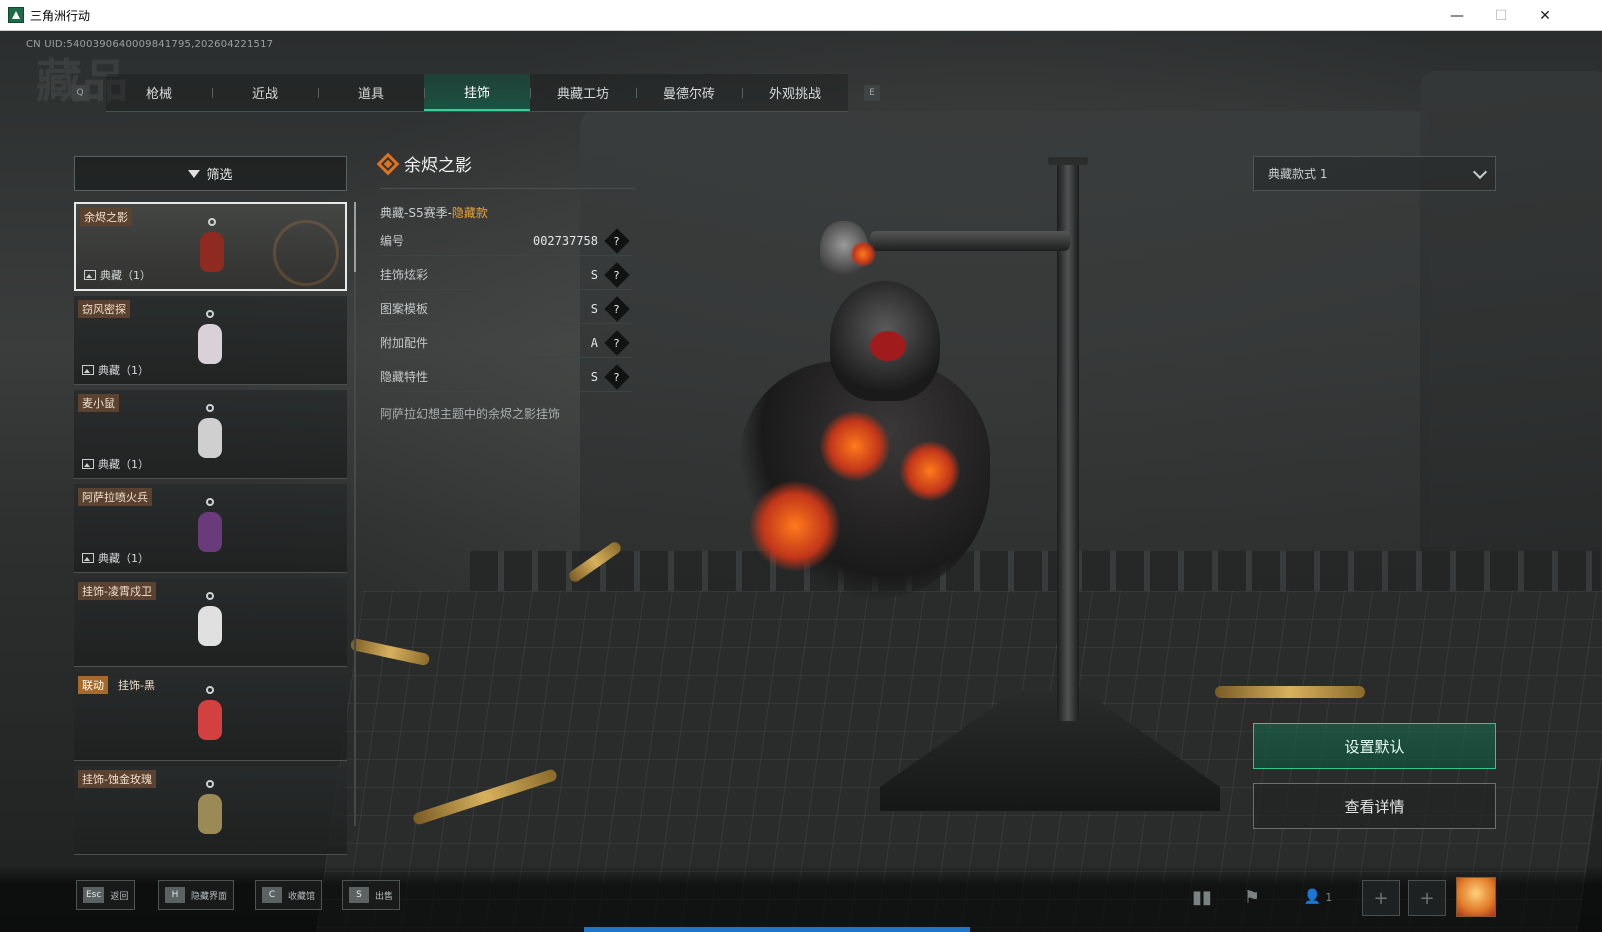 This screenshot has width=1602, height=932. What do you see at coordinates (117, 591) in the screenshot?
I see `item-name: 挂饰-凌霄戍卫` at bounding box center [117, 591].